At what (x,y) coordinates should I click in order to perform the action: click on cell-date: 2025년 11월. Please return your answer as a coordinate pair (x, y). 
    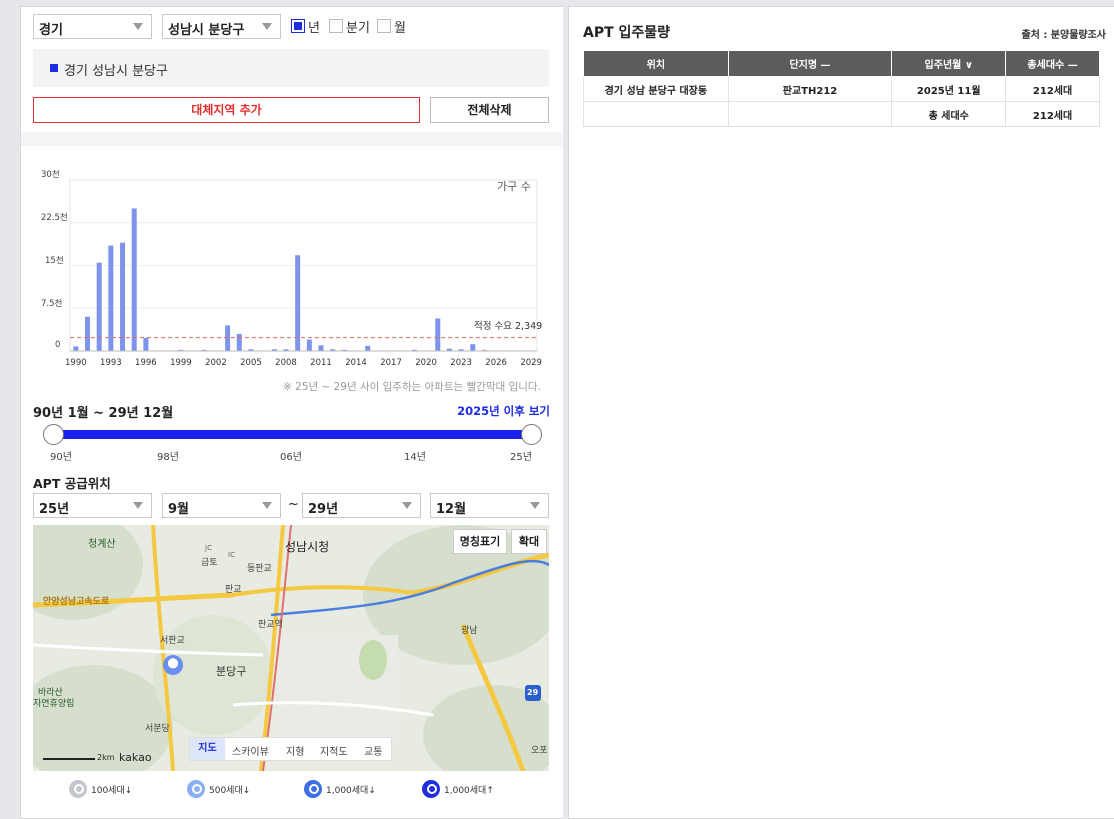
    Looking at the image, I should click on (949, 89).